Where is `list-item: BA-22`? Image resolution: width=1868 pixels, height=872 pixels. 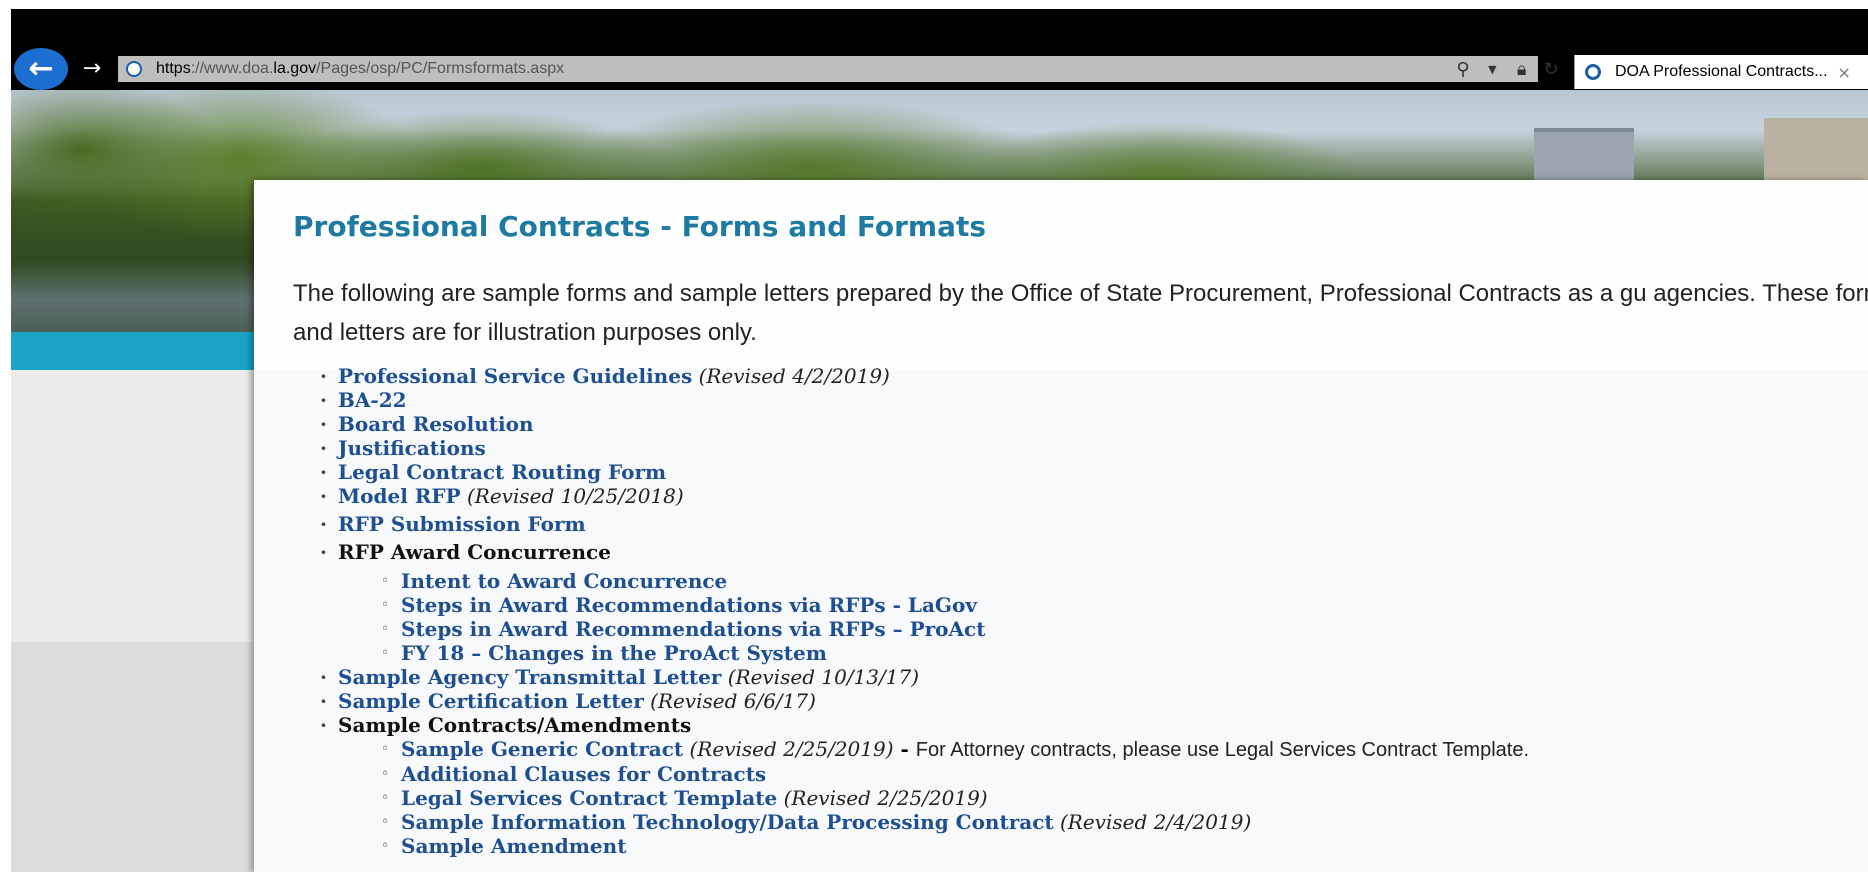
list-item: BA-22 is located at coordinates (924, 400).